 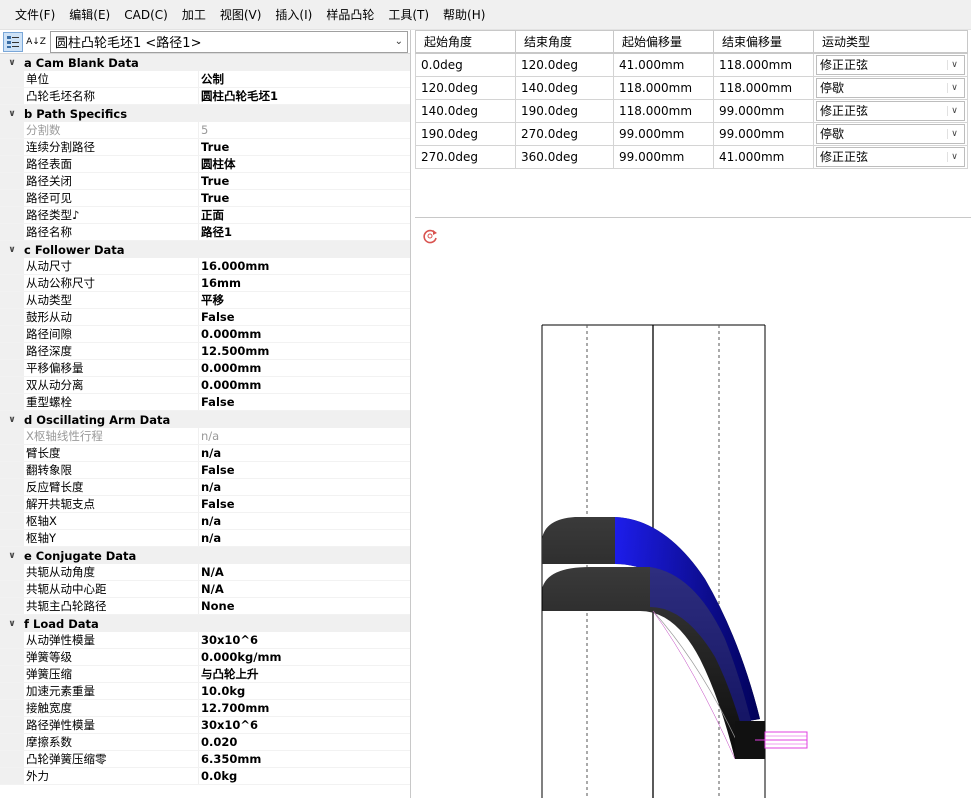 What do you see at coordinates (564, 87) in the screenshot?
I see `segment-cell: 140.0deg` at bounding box center [564, 87].